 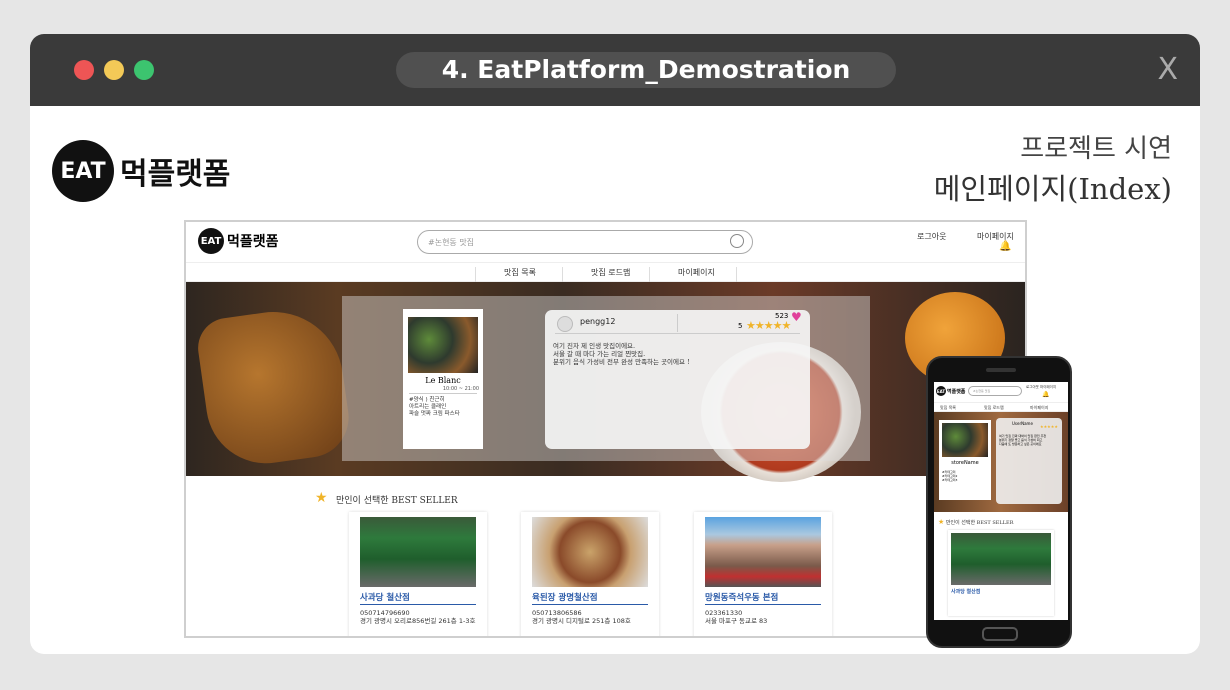 What do you see at coordinates (1041, 387) in the screenshot?
I see `mobile-top-links: 로그아웃 마이페이지` at bounding box center [1041, 387].